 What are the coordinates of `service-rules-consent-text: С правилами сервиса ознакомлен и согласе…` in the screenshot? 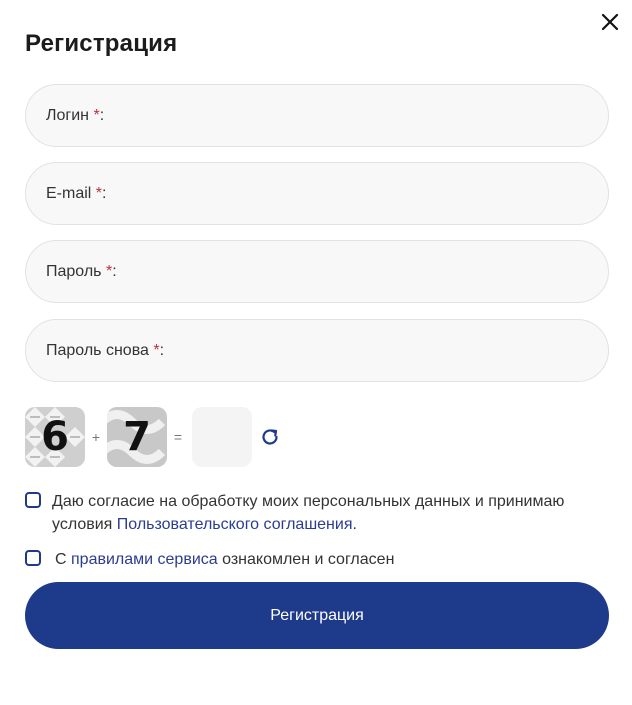 It's located at (225, 559).